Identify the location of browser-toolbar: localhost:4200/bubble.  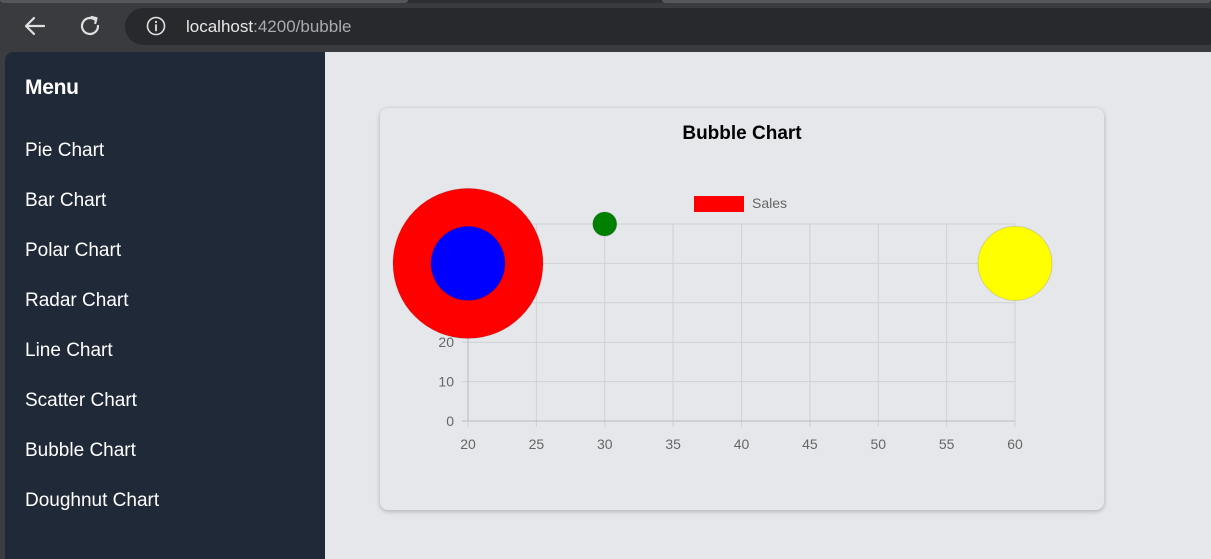
(605, 26).